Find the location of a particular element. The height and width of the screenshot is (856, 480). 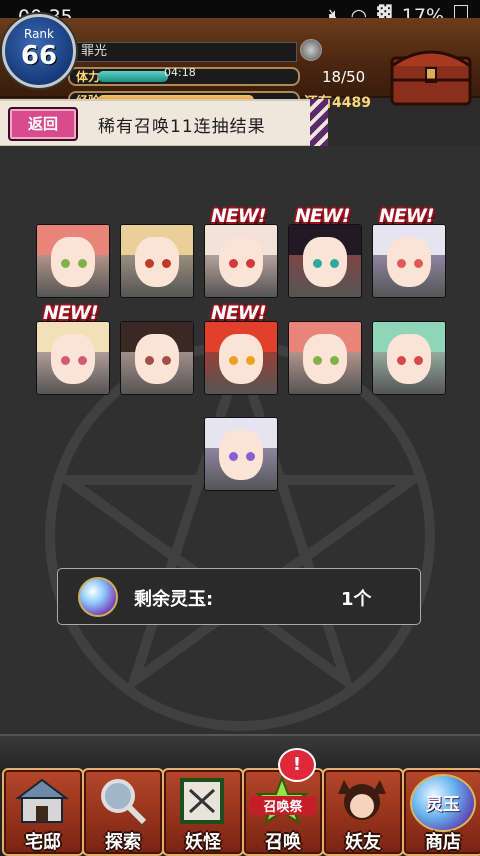

page-title: 稀有召唤11连抽结果 is located at coordinates (182, 127).